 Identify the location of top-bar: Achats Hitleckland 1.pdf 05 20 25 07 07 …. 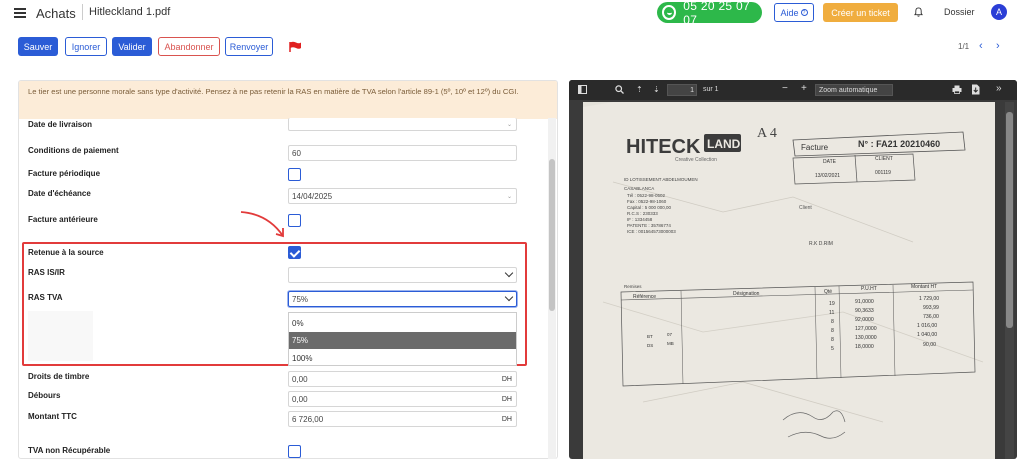
(512, 13).